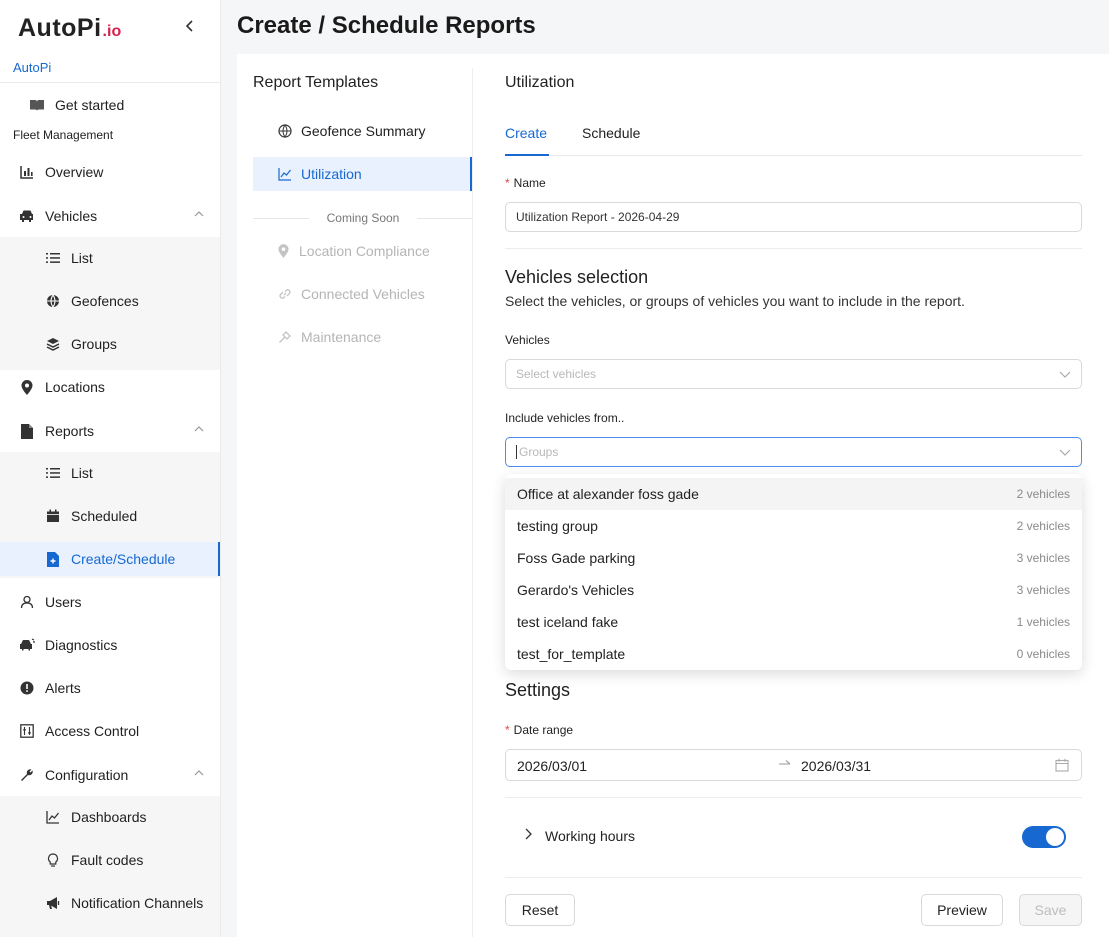 Image resolution: width=1109 pixels, height=937 pixels. I want to click on sidebar-item-groups: Groups, so click(110, 344).